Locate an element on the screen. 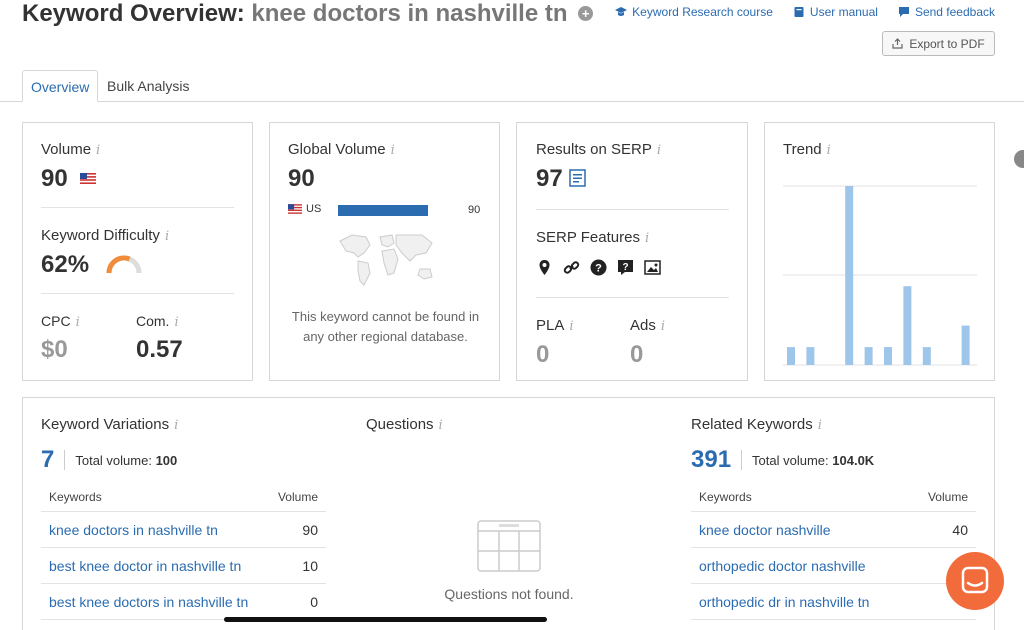  image-icon is located at coordinates (652, 267).